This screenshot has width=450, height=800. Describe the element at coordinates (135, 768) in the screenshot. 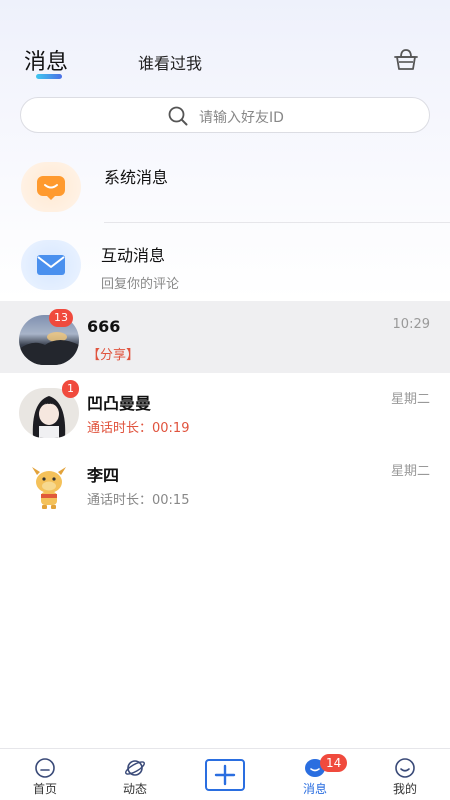

I see `planet-icon` at that location.